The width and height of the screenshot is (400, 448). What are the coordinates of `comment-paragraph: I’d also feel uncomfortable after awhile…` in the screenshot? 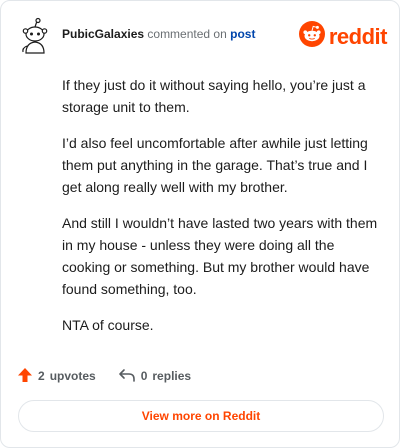 It's located at (215, 165).